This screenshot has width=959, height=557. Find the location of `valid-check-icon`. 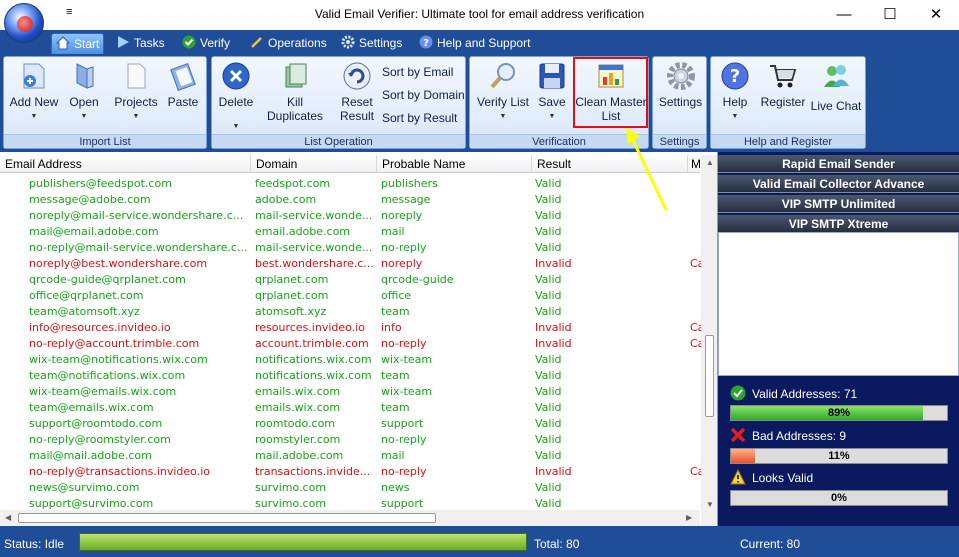

valid-check-icon is located at coordinates (738, 393).